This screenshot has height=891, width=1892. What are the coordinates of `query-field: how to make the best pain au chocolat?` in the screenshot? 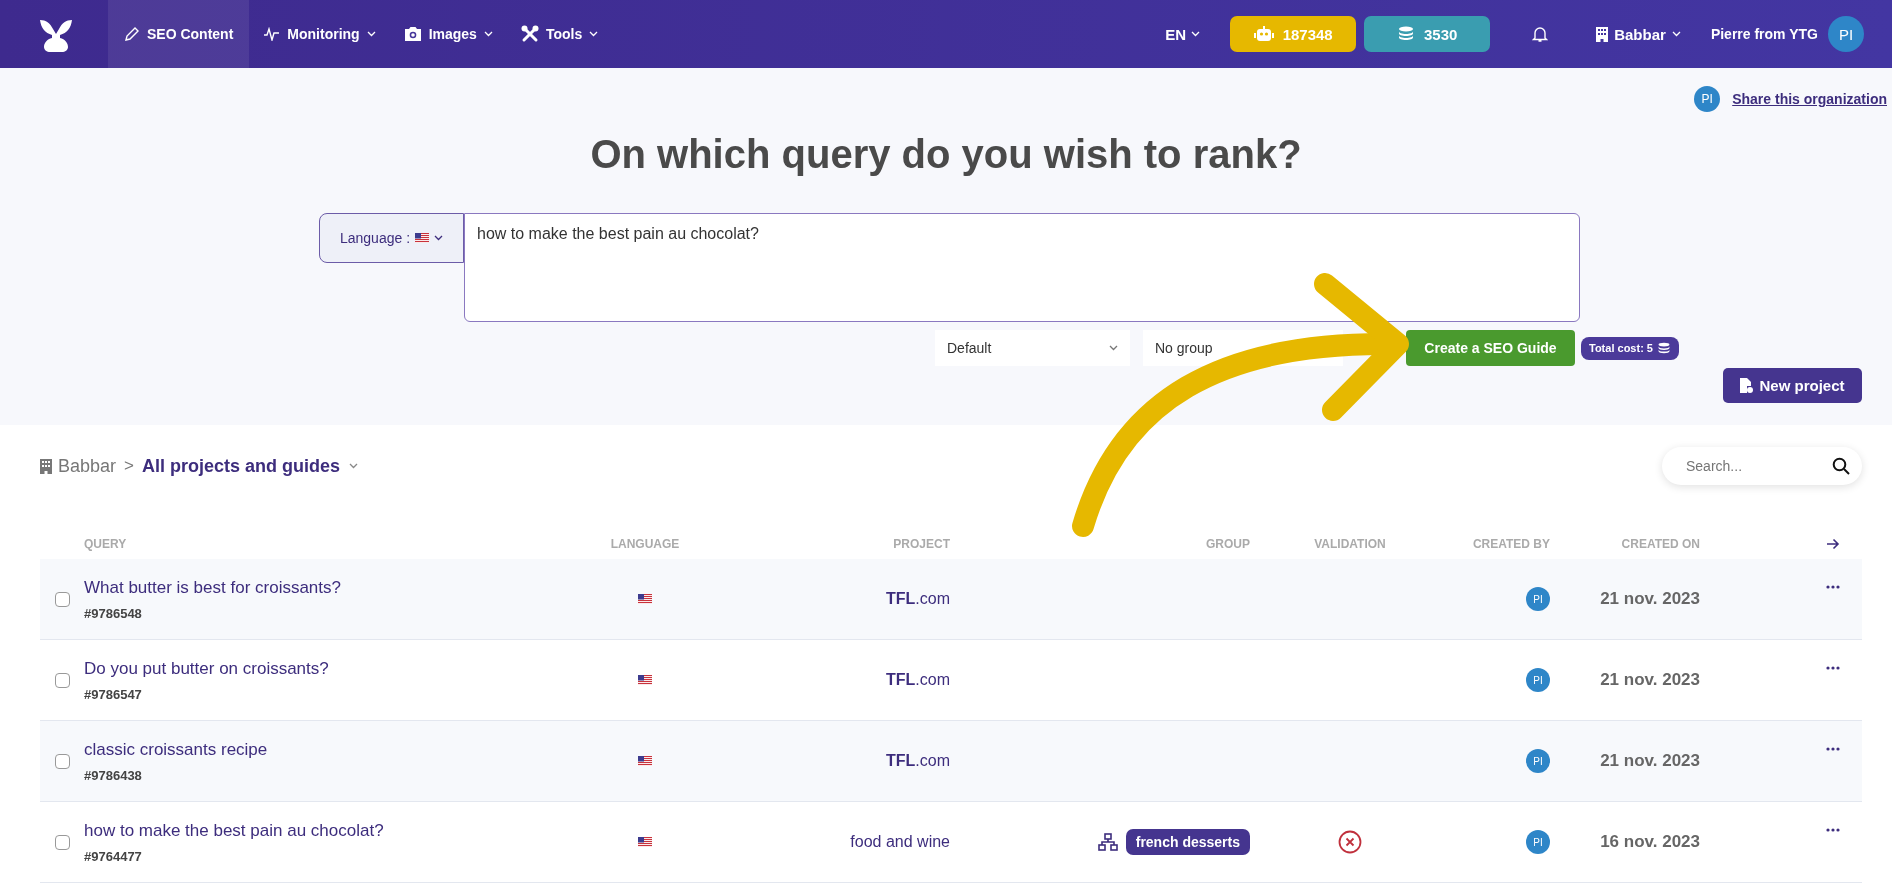 It's located at (1022, 267).